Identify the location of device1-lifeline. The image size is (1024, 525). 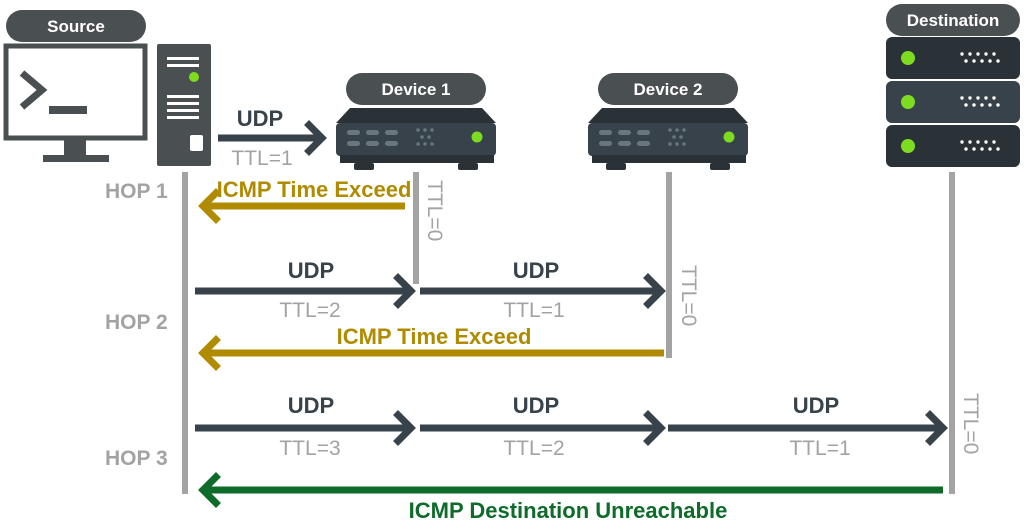
(416, 228).